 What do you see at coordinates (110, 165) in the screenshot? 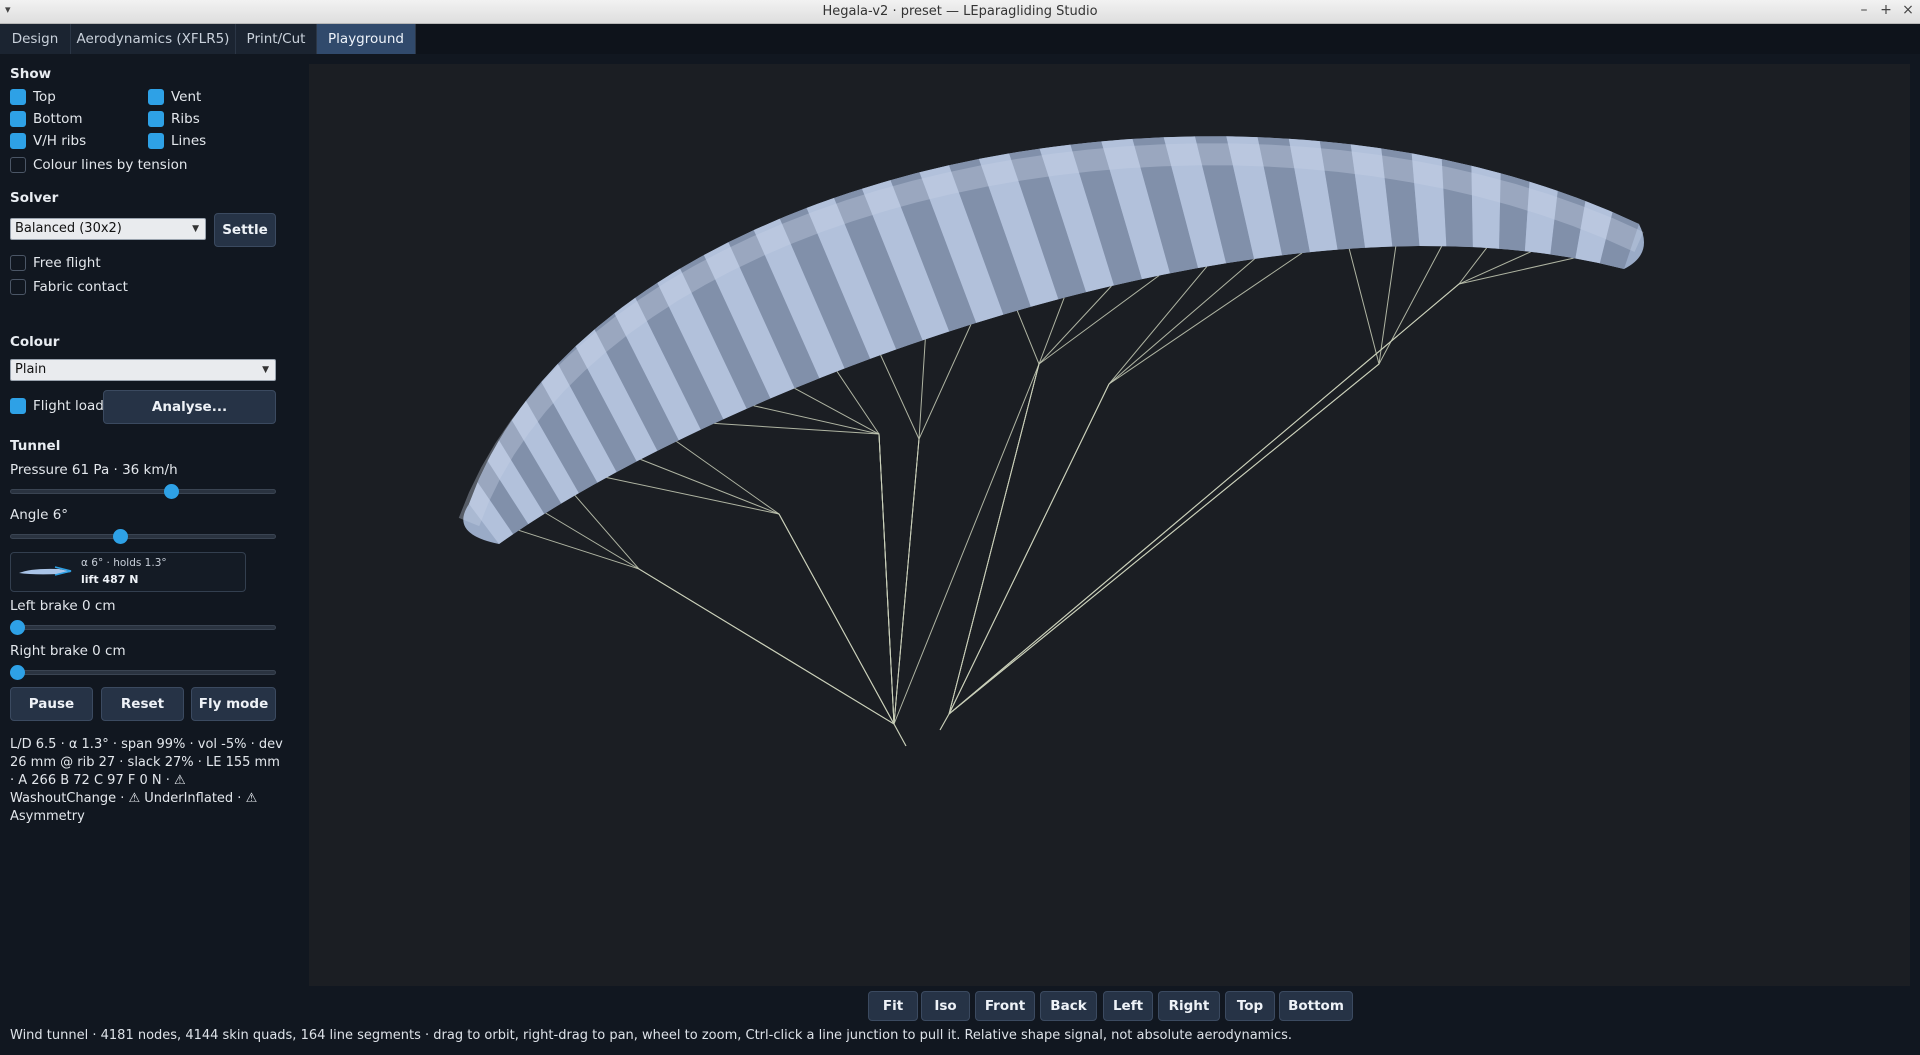
I see `colour-by-tension-label: Colour lines by tension` at bounding box center [110, 165].